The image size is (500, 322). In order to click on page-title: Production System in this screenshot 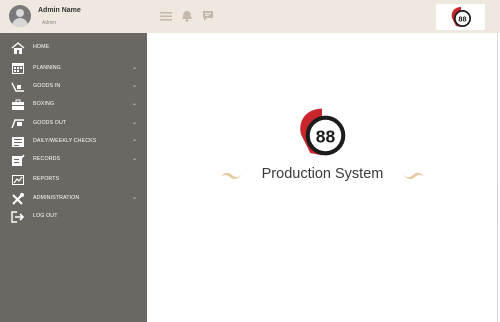, I will do `click(322, 174)`.